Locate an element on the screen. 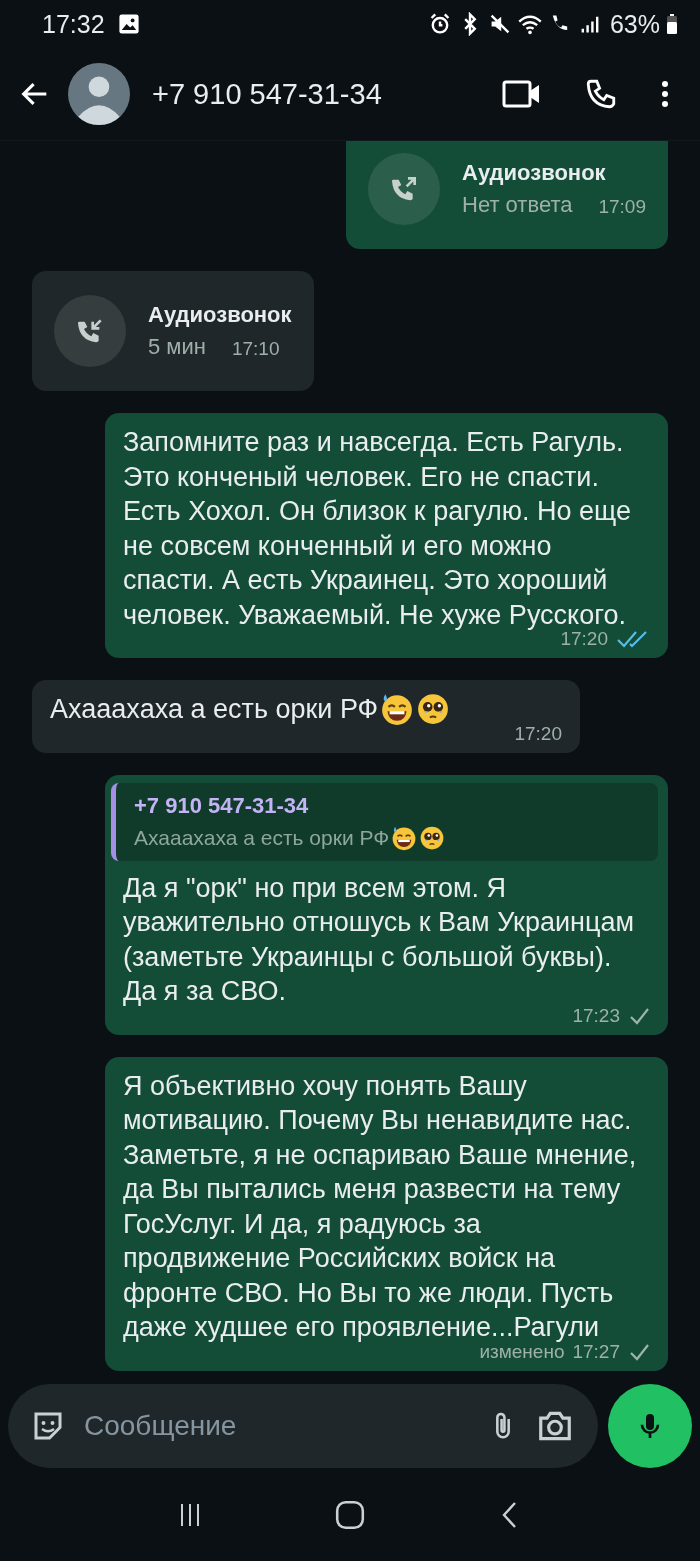  quoted-message: +7 910 547-31-34 Ахаааxаха а есть орки РФ is located at coordinates (384, 821).